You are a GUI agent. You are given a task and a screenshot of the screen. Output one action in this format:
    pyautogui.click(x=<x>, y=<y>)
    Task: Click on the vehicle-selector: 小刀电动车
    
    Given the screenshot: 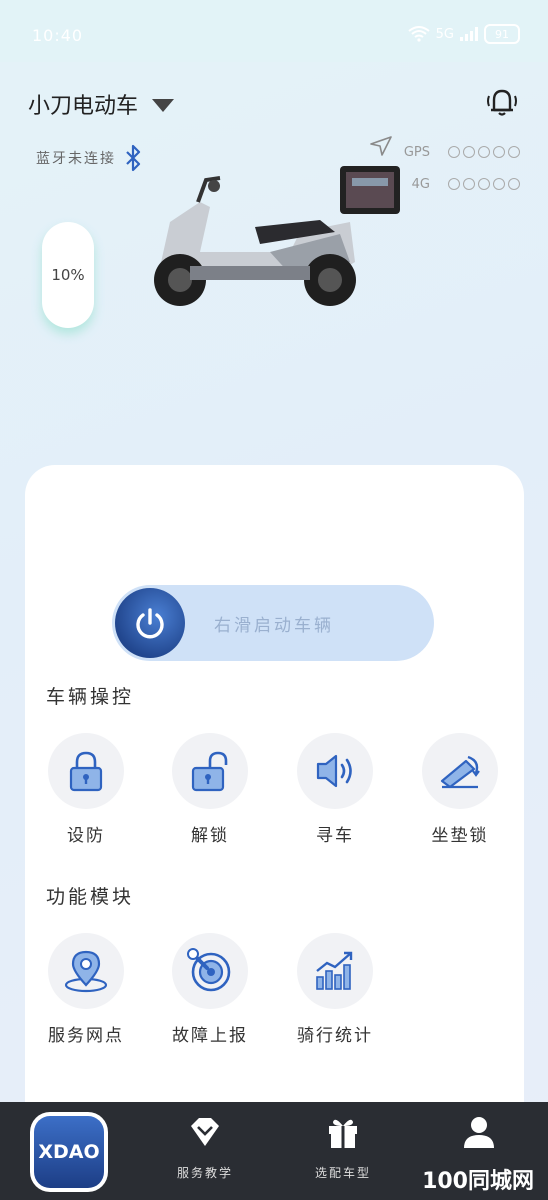 What is the action you would take?
    pyautogui.click(x=101, y=104)
    